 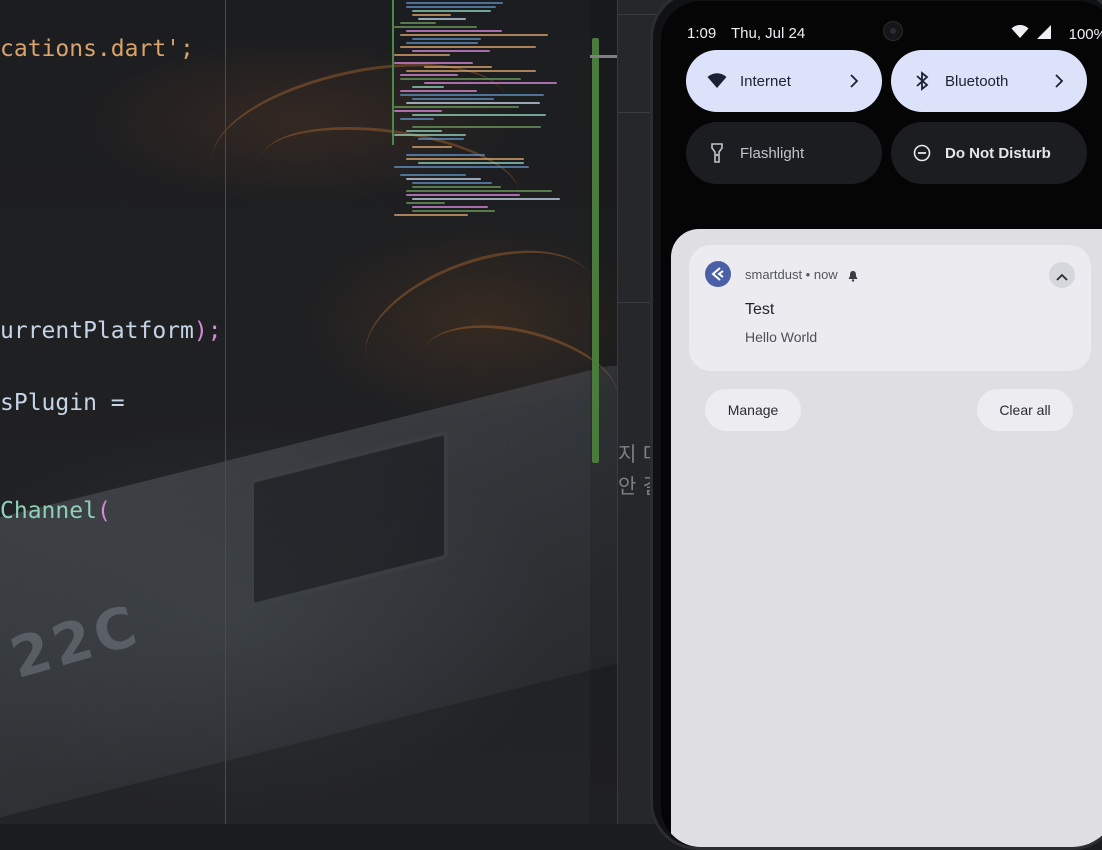 I want to click on do-not-disturb-icon, so click(x=922, y=153).